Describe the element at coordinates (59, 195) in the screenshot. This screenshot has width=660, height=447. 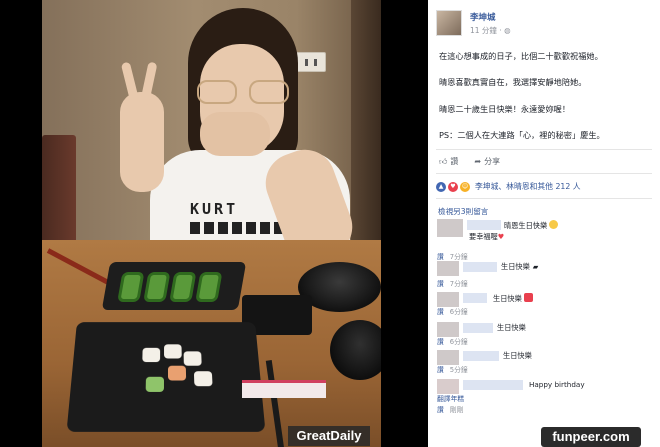
I see `photo-chair` at that location.